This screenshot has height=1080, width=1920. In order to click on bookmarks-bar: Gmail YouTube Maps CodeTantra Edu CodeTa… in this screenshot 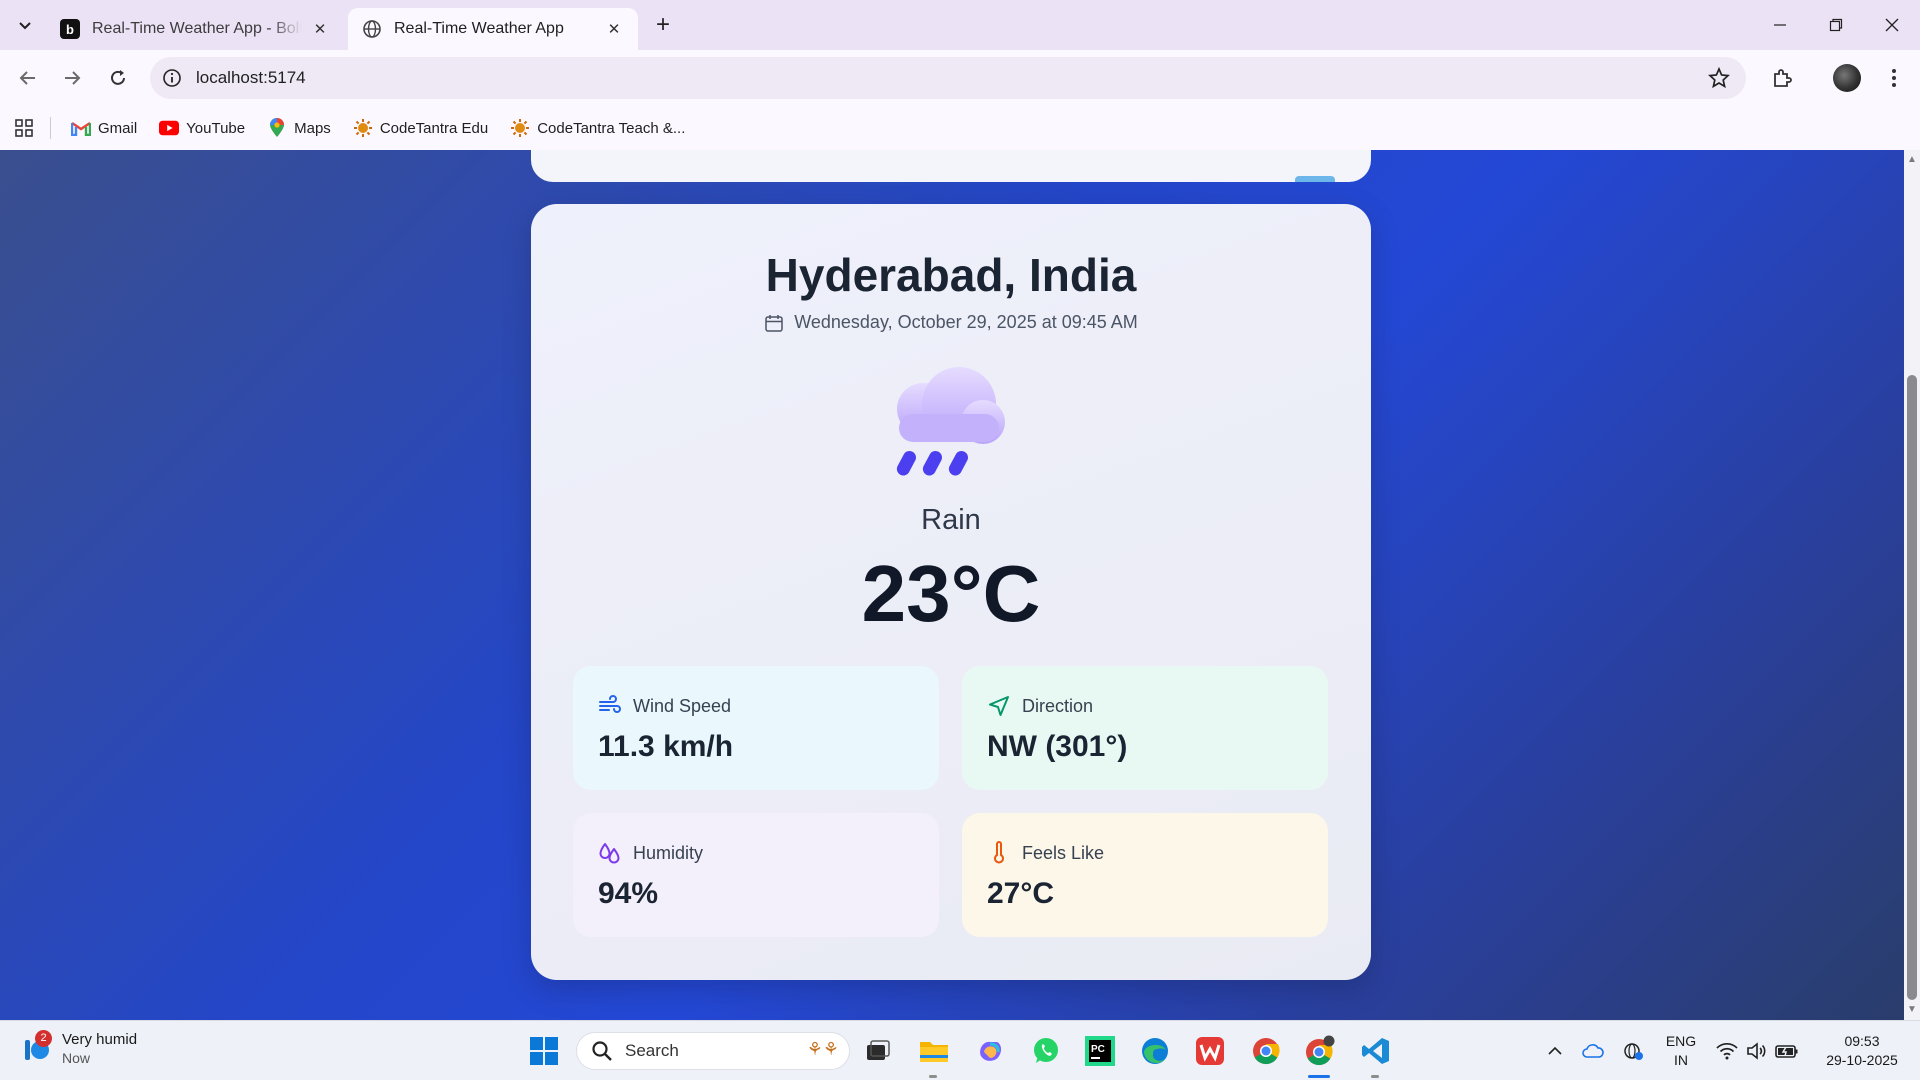, I will do `click(960, 128)`.